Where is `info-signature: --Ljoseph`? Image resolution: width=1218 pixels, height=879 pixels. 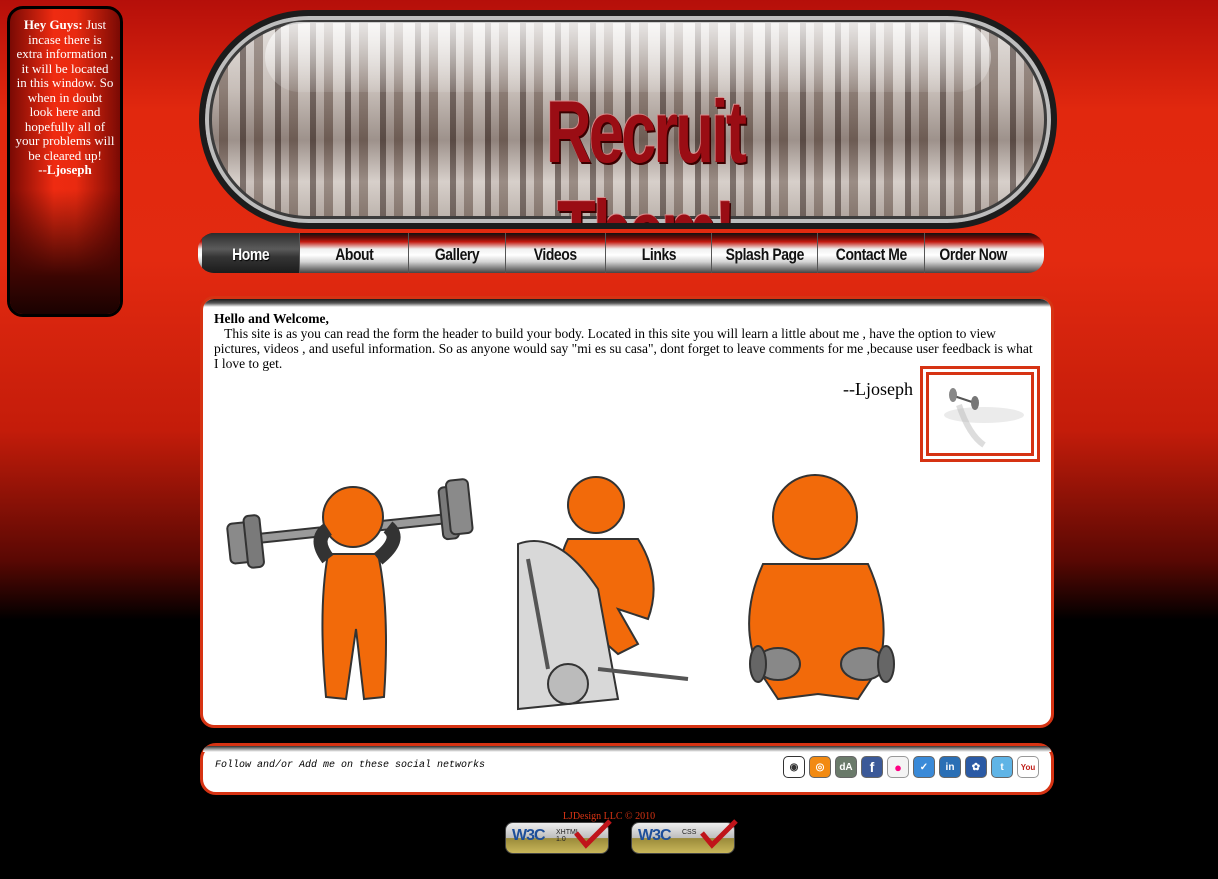
info-signature: --Ljoseph is located at coordinates (65, 169).